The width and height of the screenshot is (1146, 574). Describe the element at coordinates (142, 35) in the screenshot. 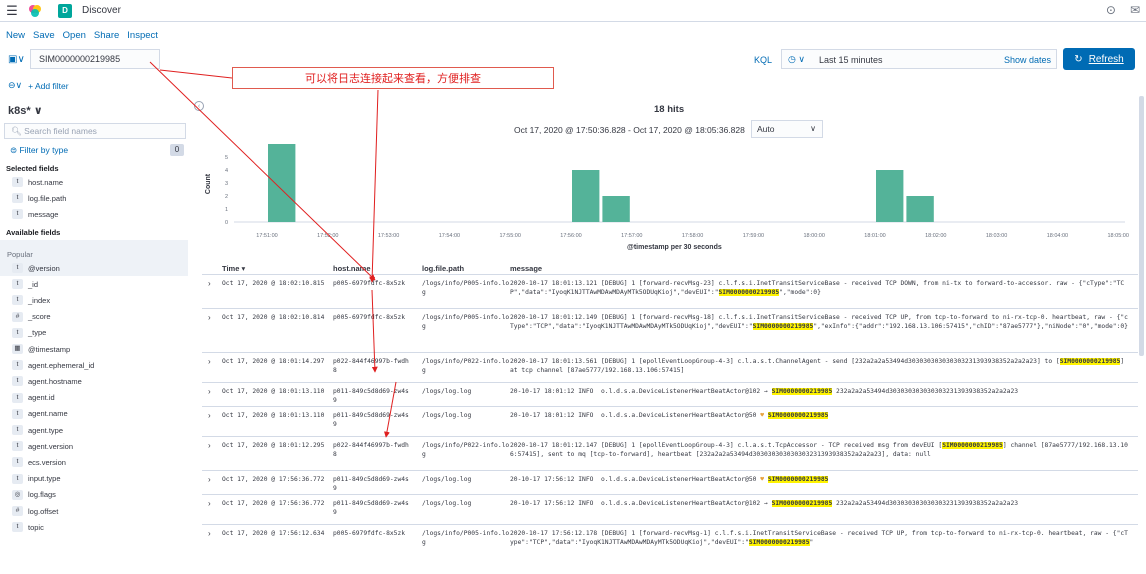

I see `menu-inspect: Inspect` at that location.